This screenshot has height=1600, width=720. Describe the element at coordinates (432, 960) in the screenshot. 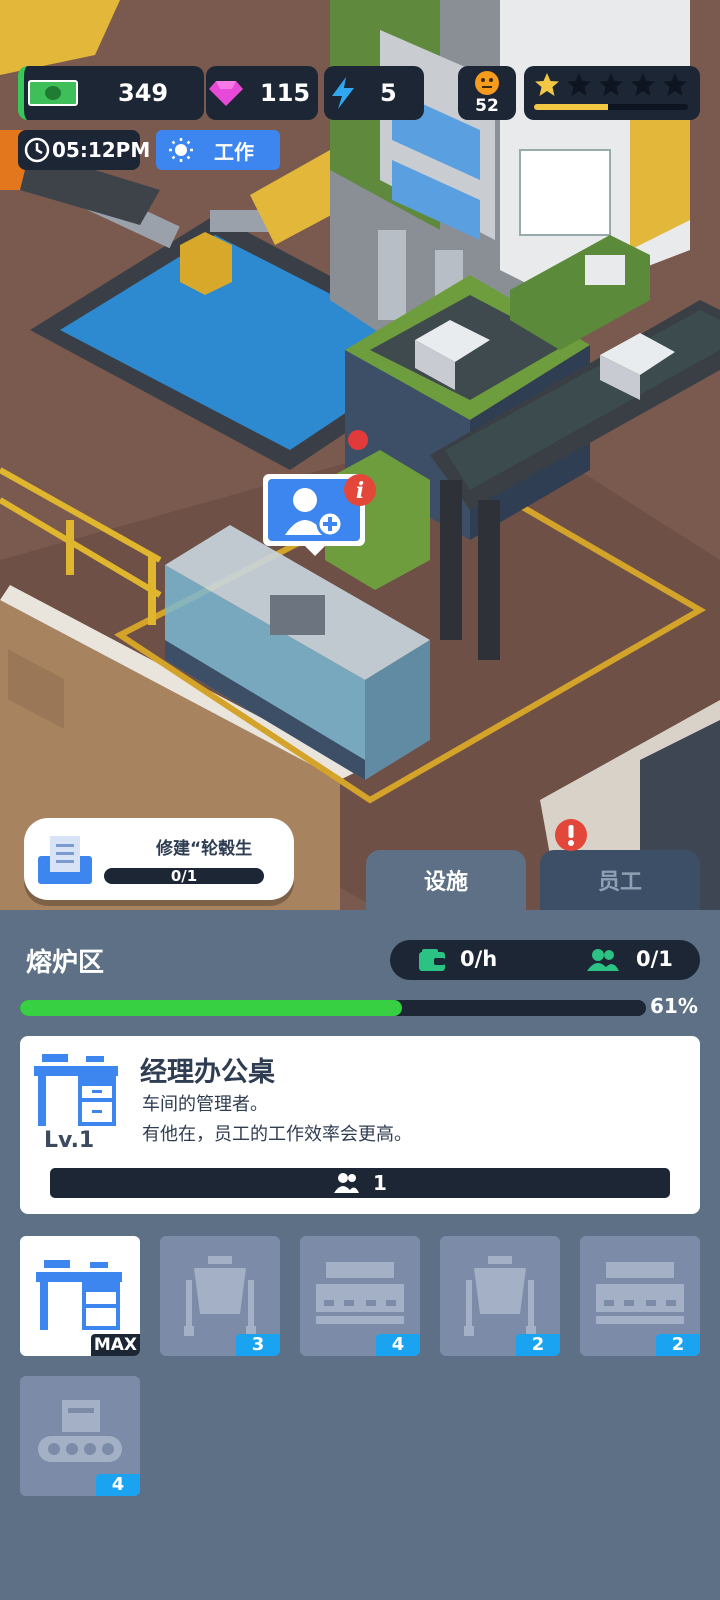

I see `wallet-icon` at that location.